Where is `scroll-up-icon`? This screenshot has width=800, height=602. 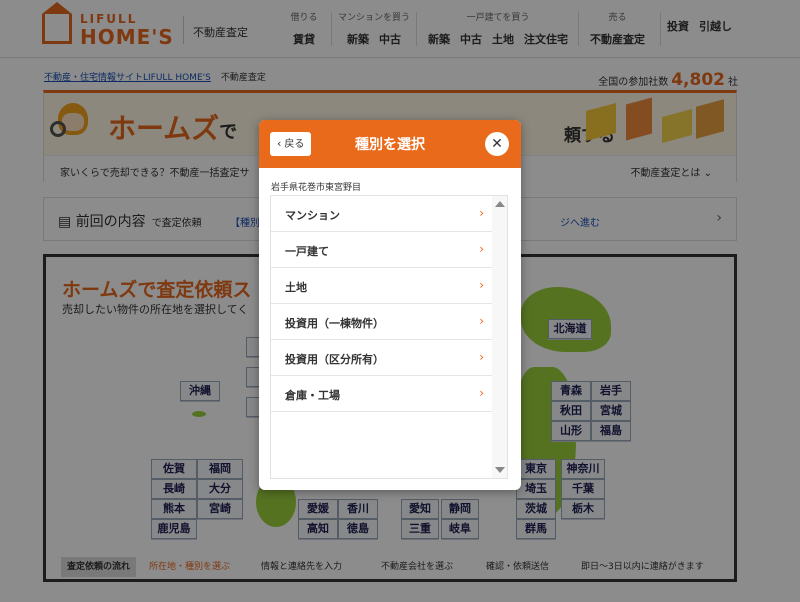
scroll-up-icon is located at coordinates (500, 204).